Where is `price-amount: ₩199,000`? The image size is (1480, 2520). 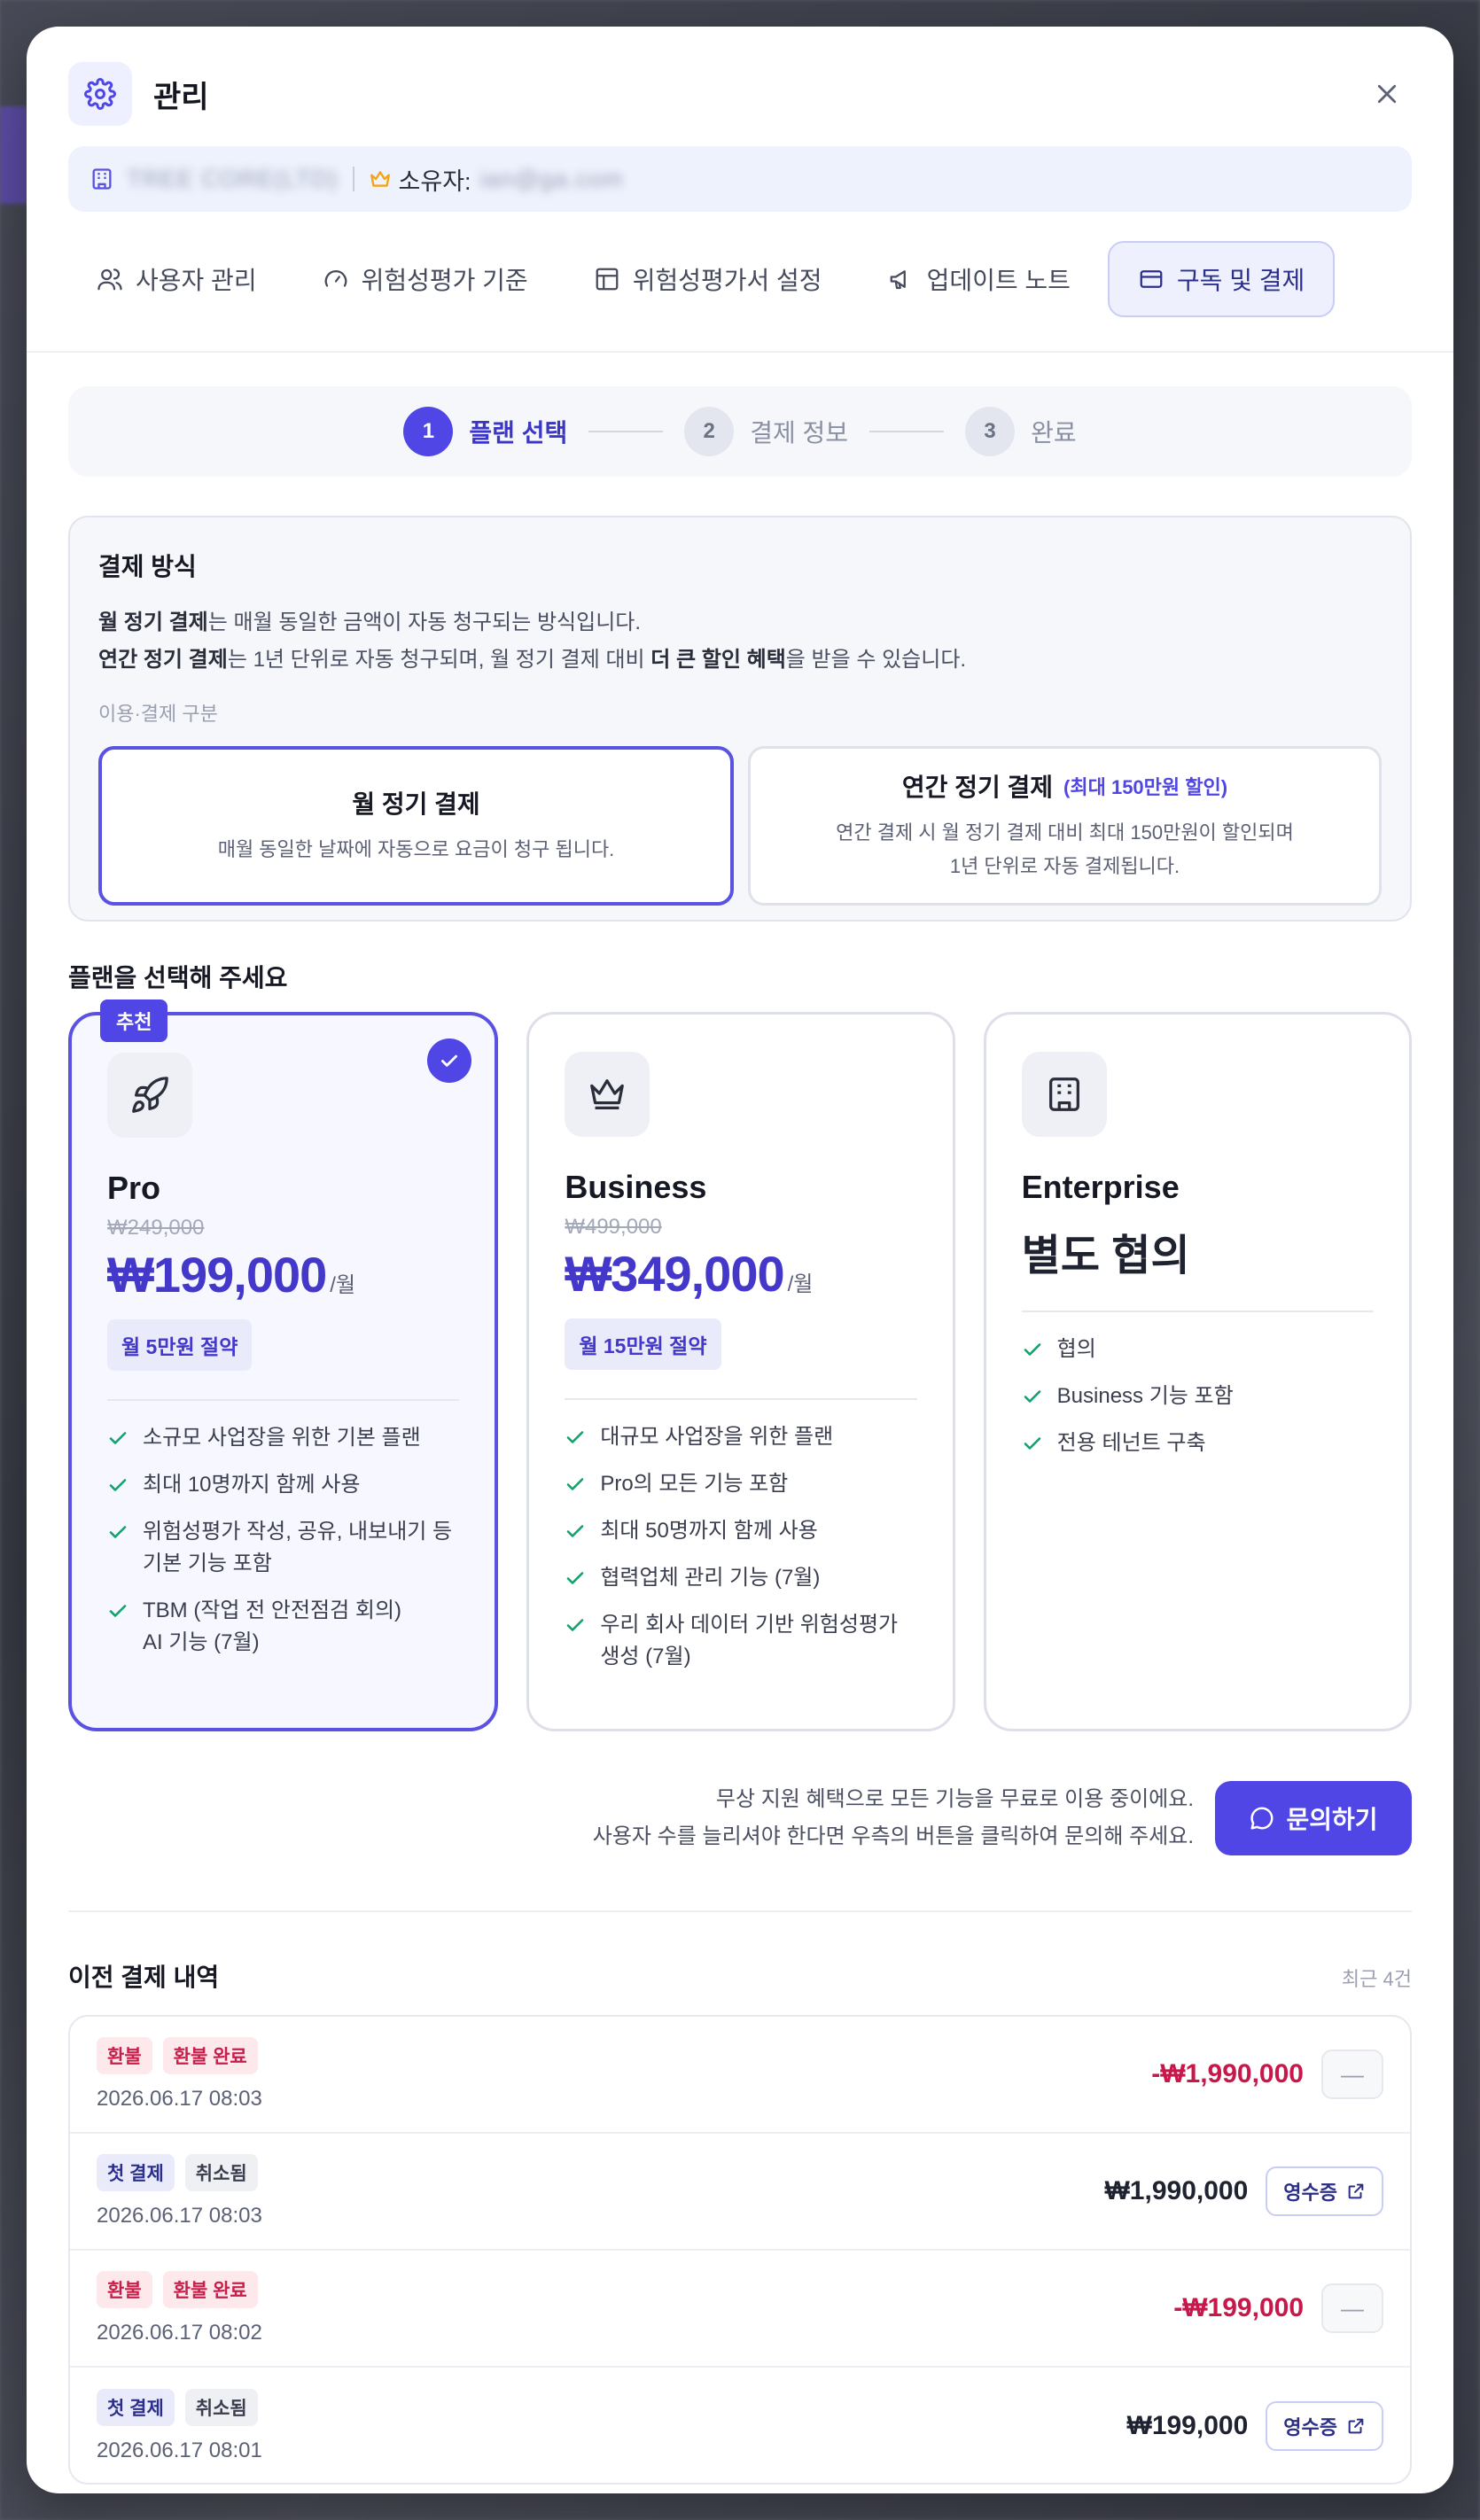
price-amount: ₩199,000 is located at coordinates (217, 1275).